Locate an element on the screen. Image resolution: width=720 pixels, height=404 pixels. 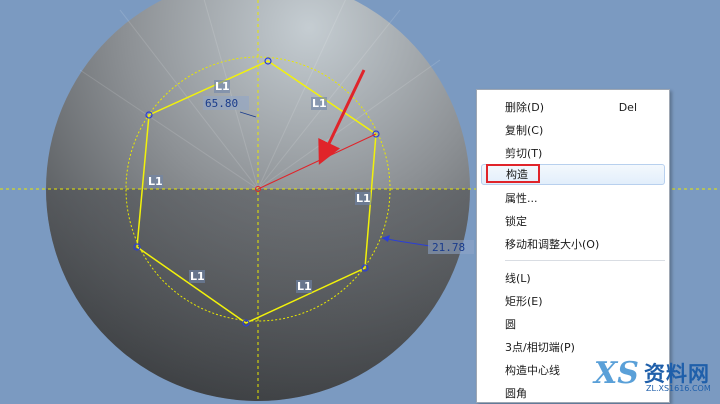
menu-item-copy: 复制(C) is located at coordinates (573, 130).